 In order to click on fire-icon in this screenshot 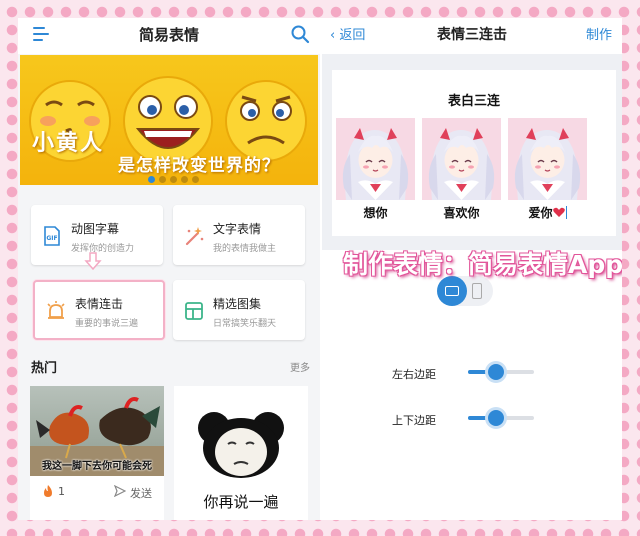, I will do `click(48, 491)`.